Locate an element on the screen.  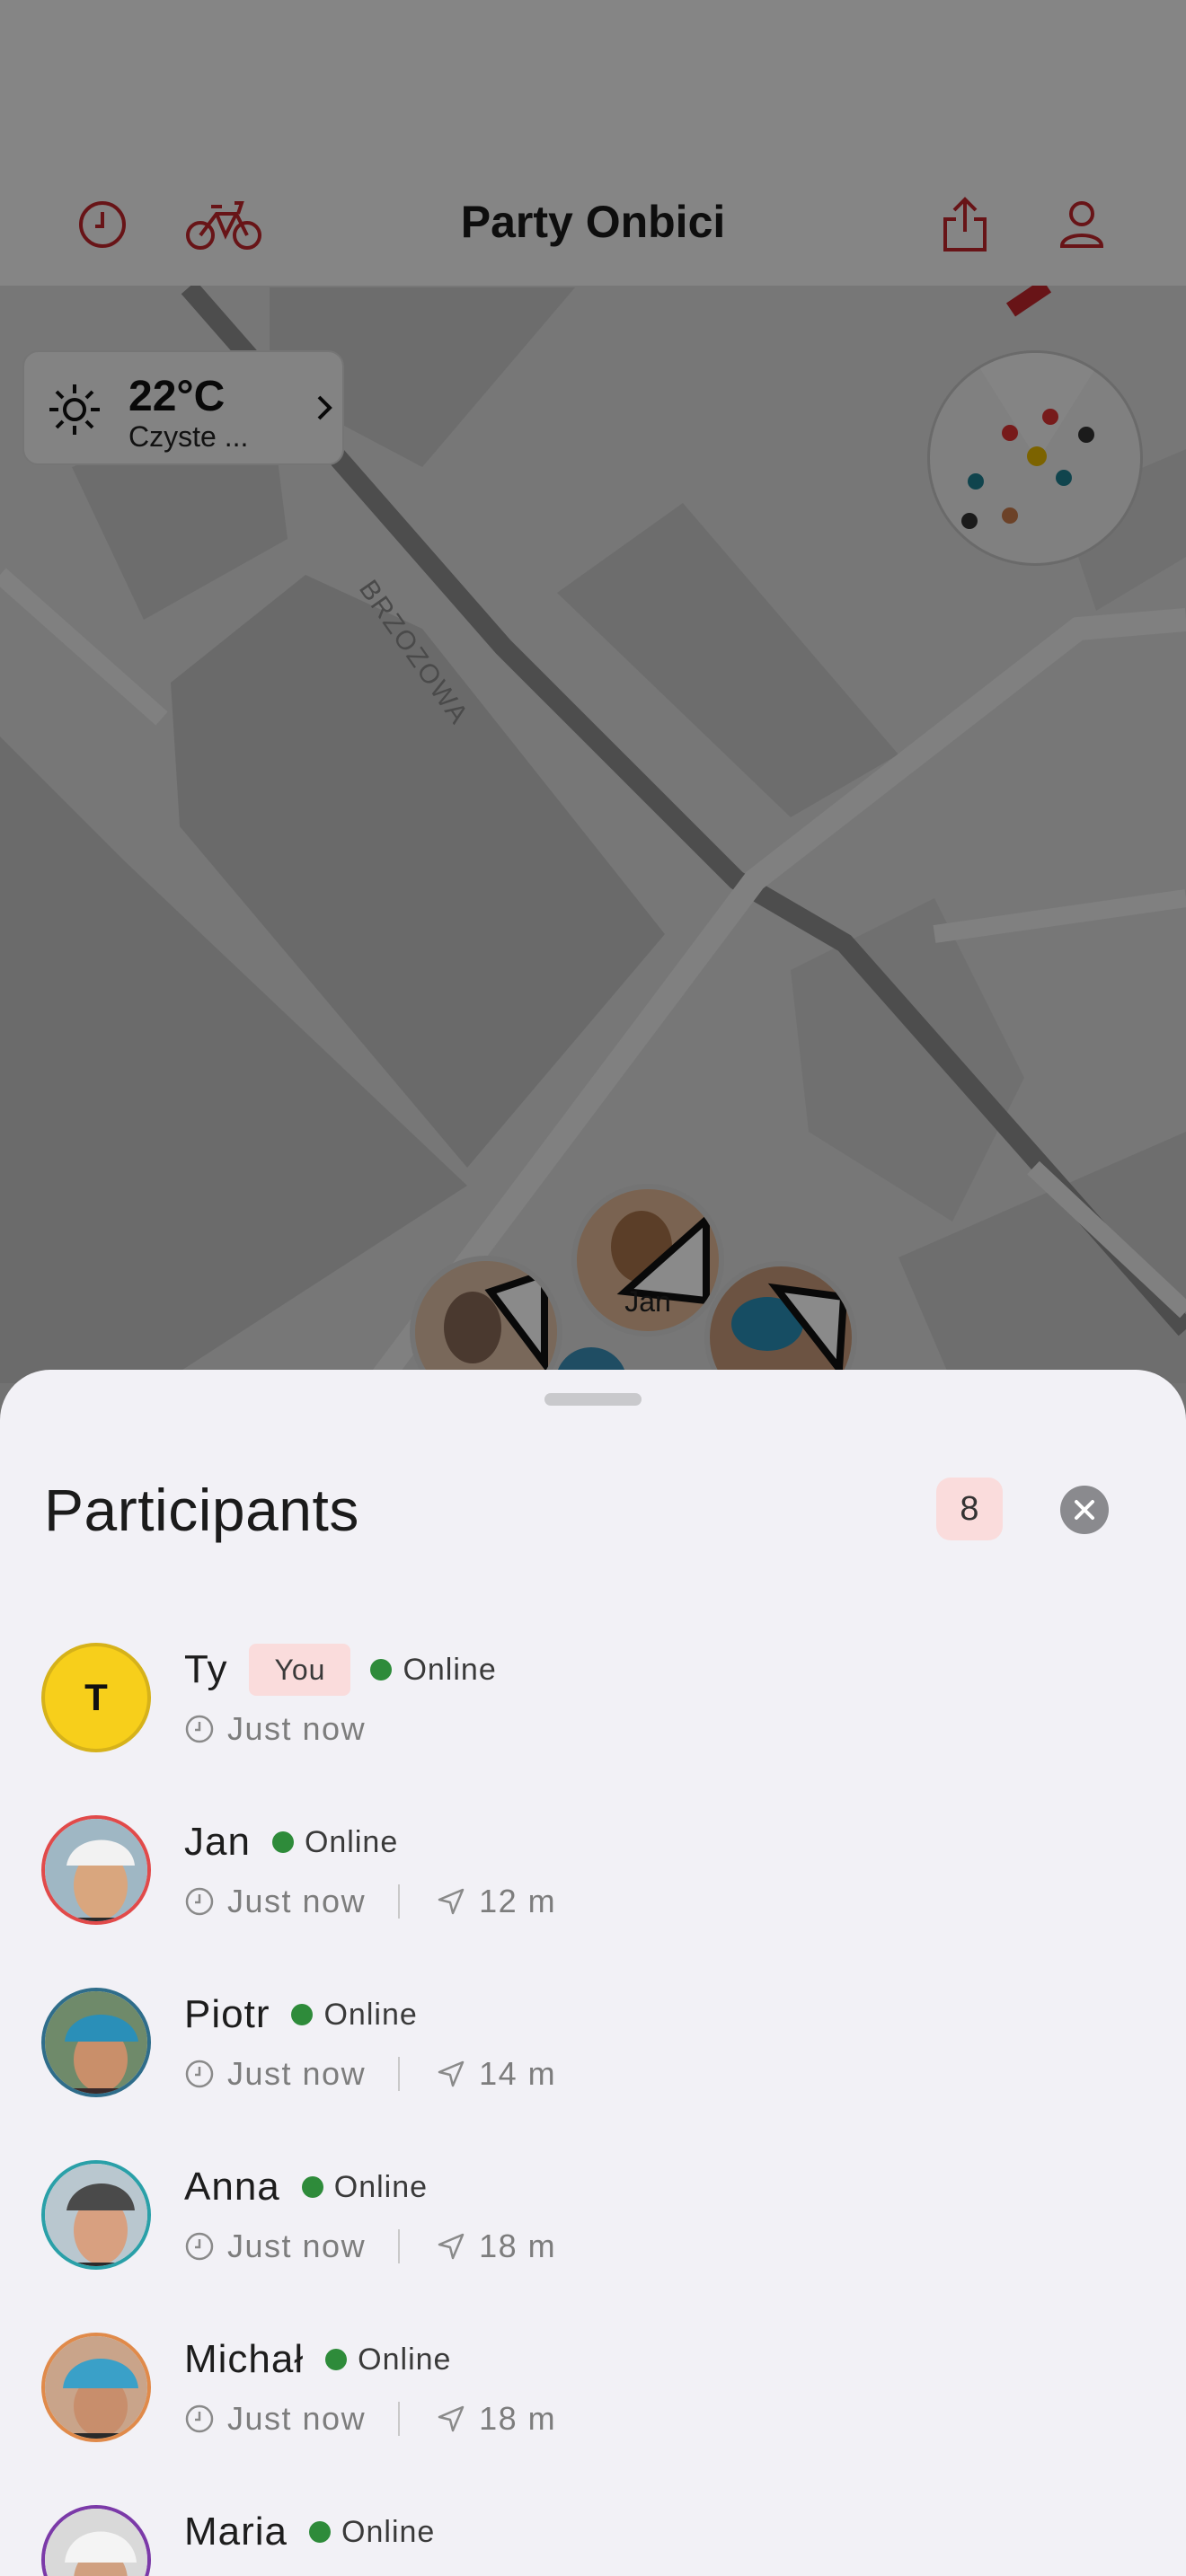
participant-name: Maria is located at coordinates (236, 2532).